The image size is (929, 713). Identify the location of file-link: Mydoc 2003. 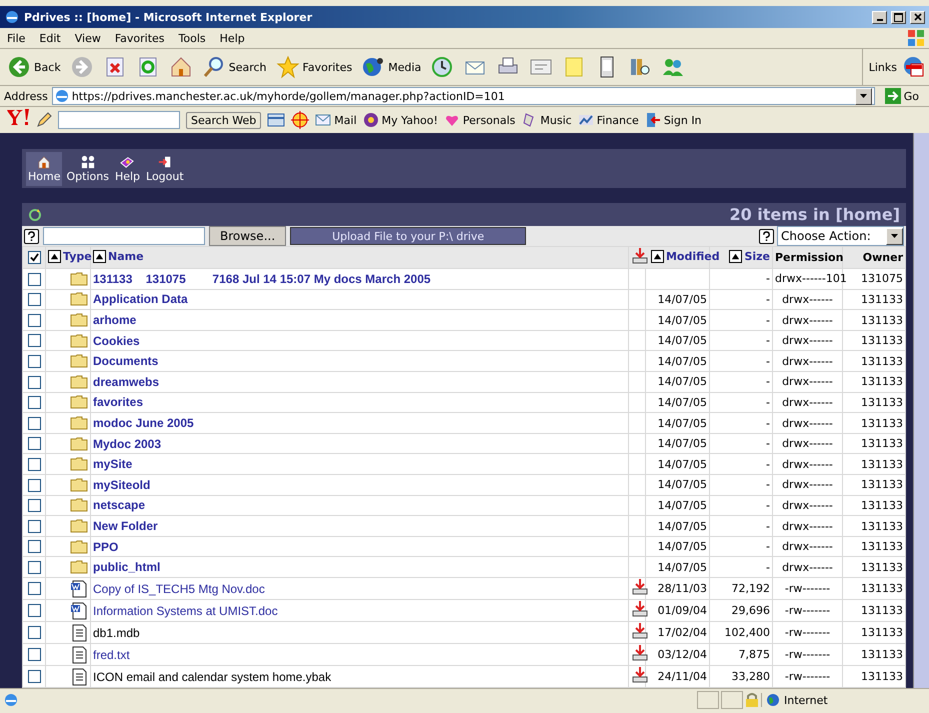
(127, 443).